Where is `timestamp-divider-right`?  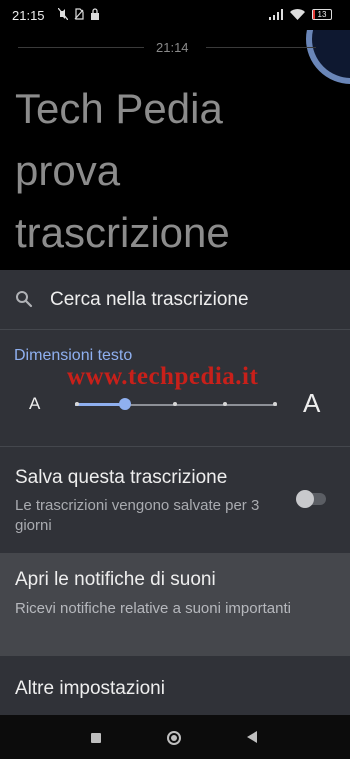
timestamp-divider-right is located at coordinates (261, 47).